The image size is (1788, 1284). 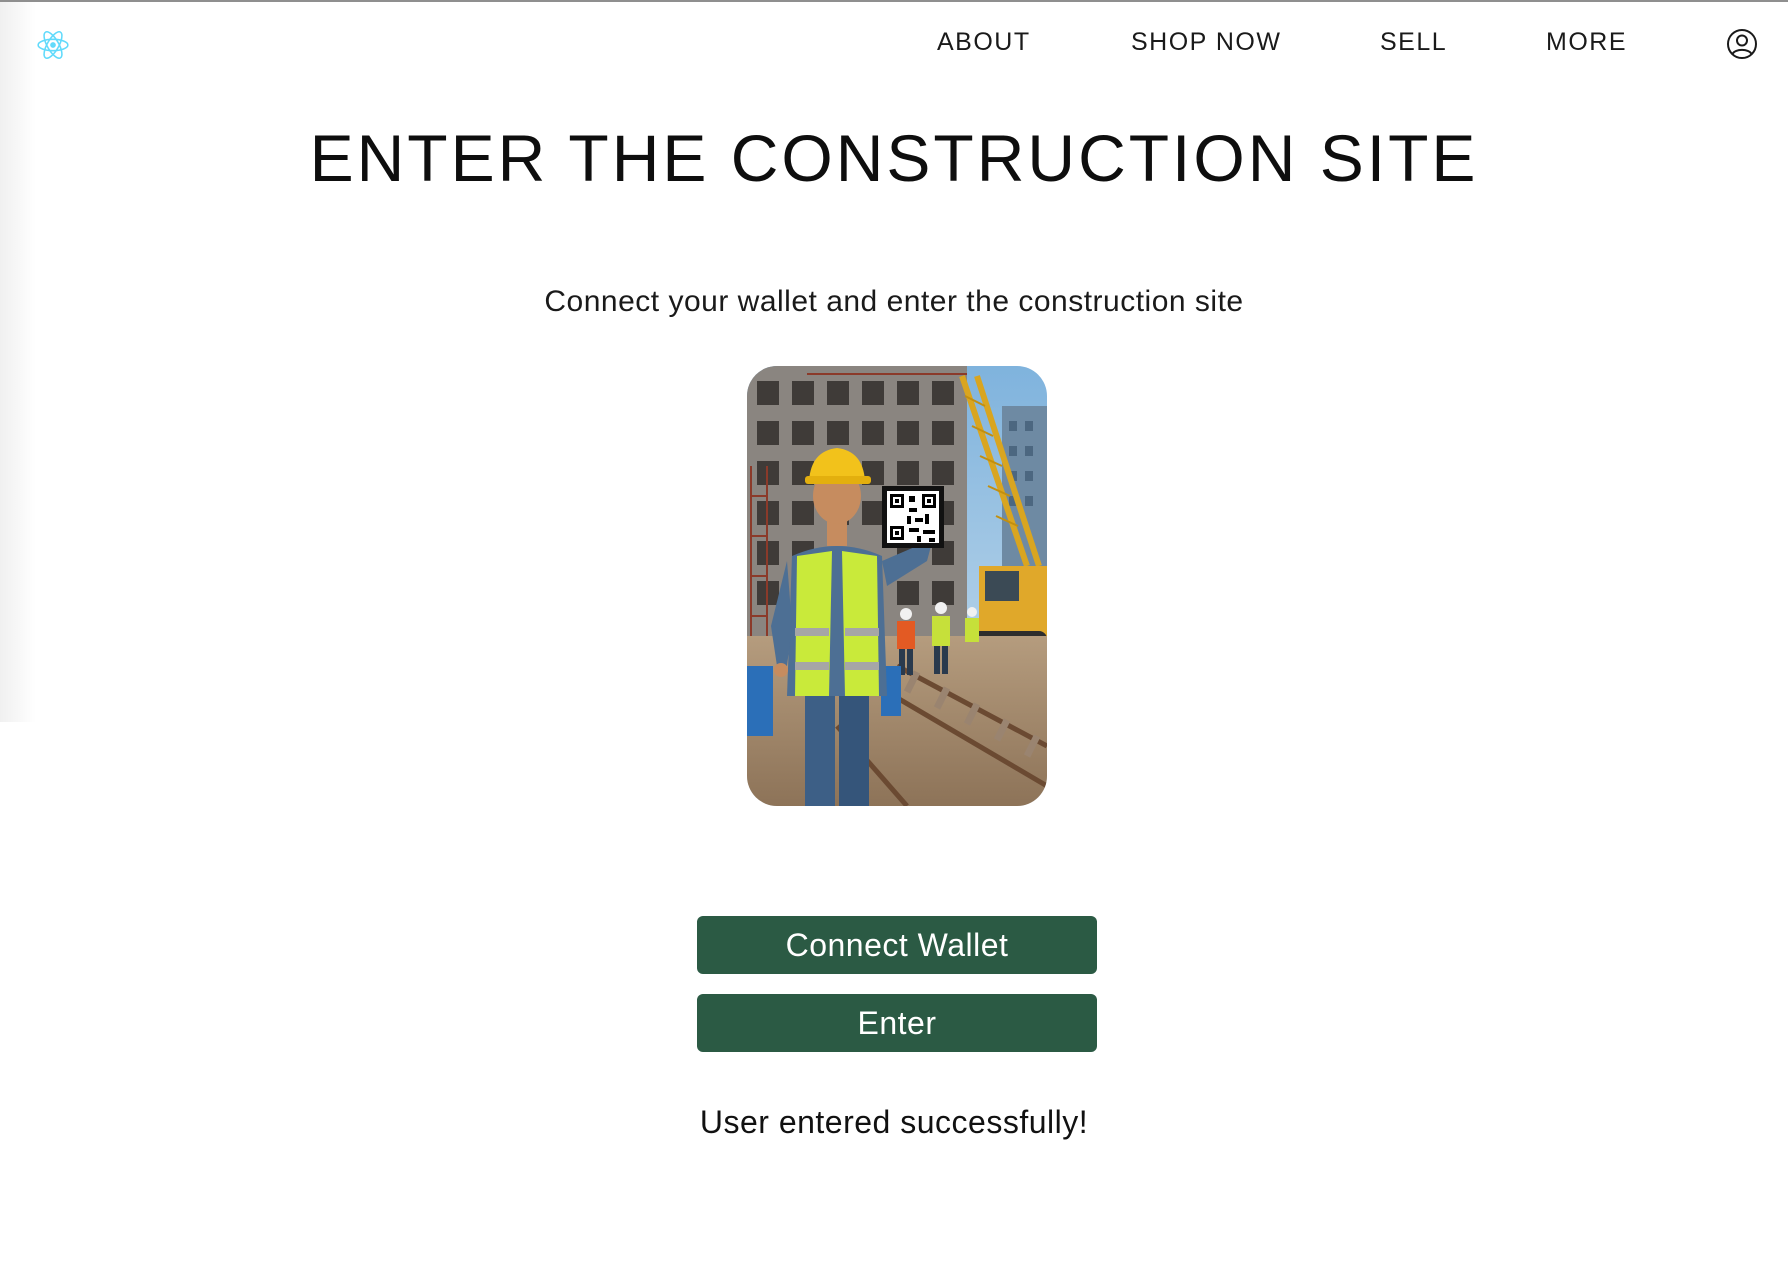 I want to click on nav-link-sell: SELL, so click(x=1413, y=42).